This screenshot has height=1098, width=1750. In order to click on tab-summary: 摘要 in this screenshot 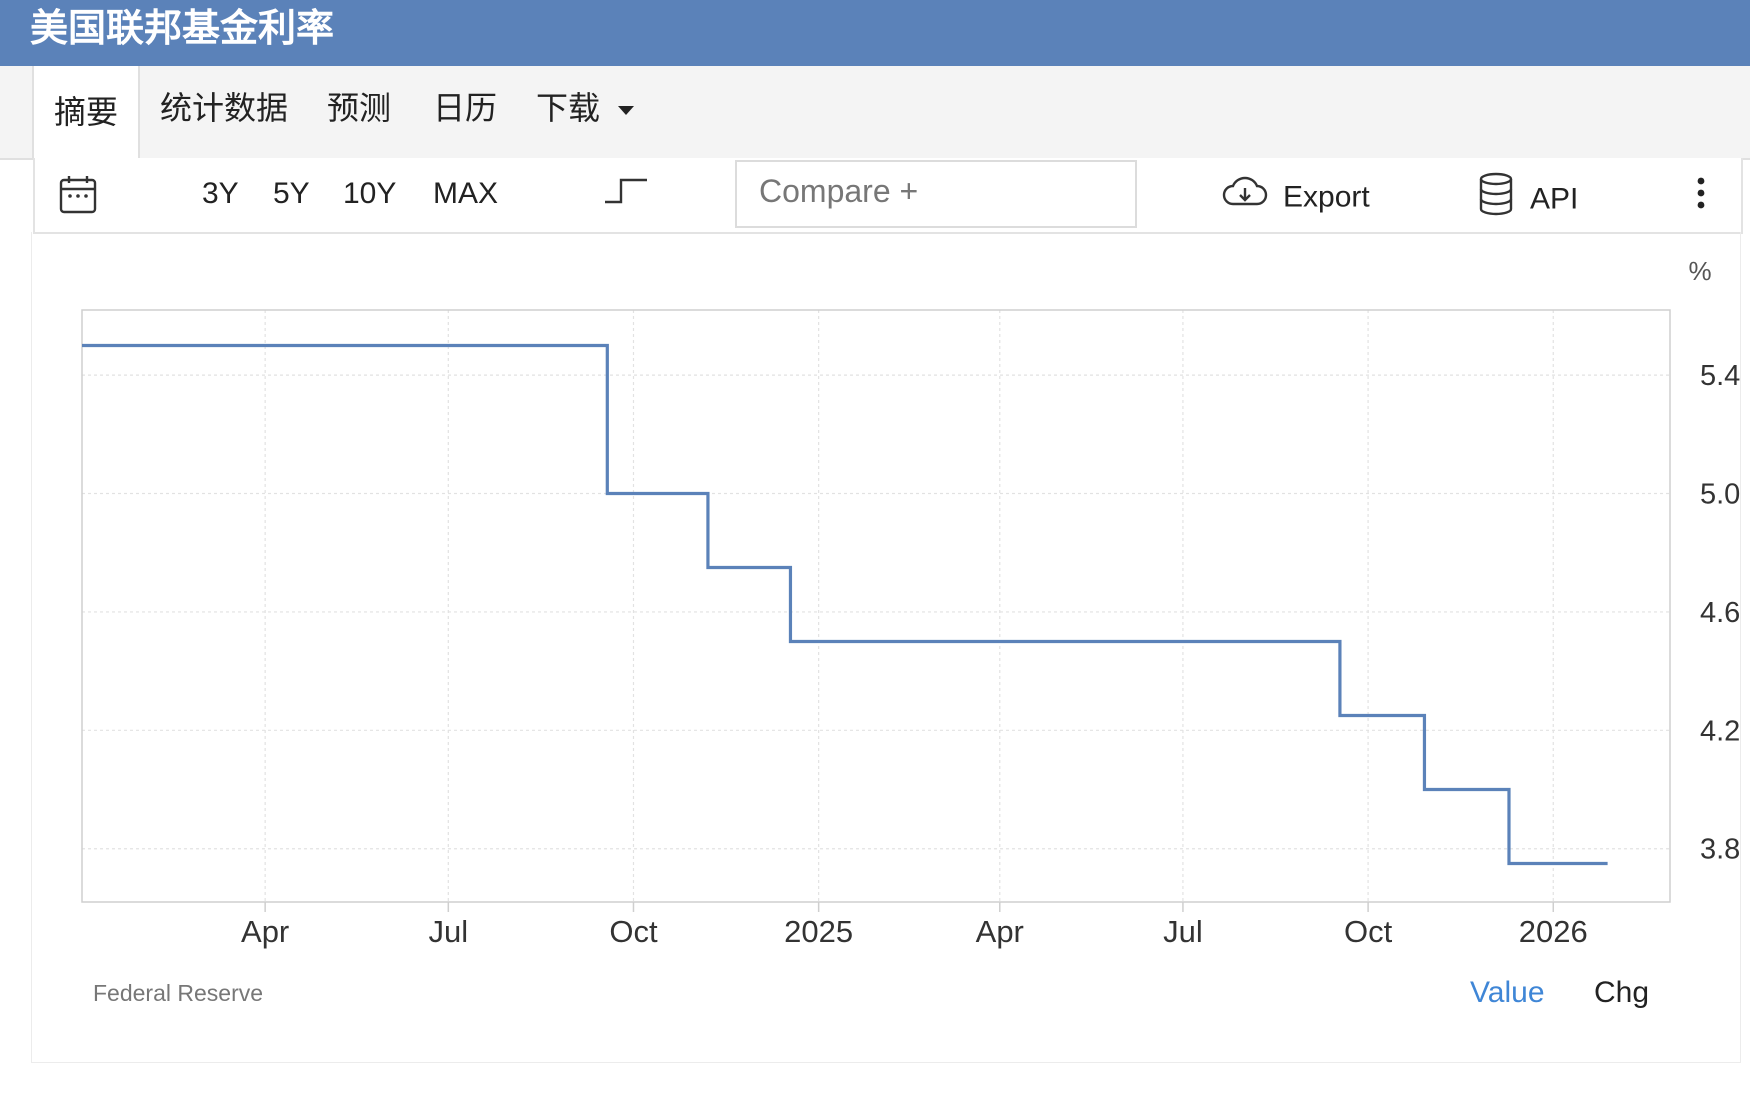, I will do `click(86, 112)`.